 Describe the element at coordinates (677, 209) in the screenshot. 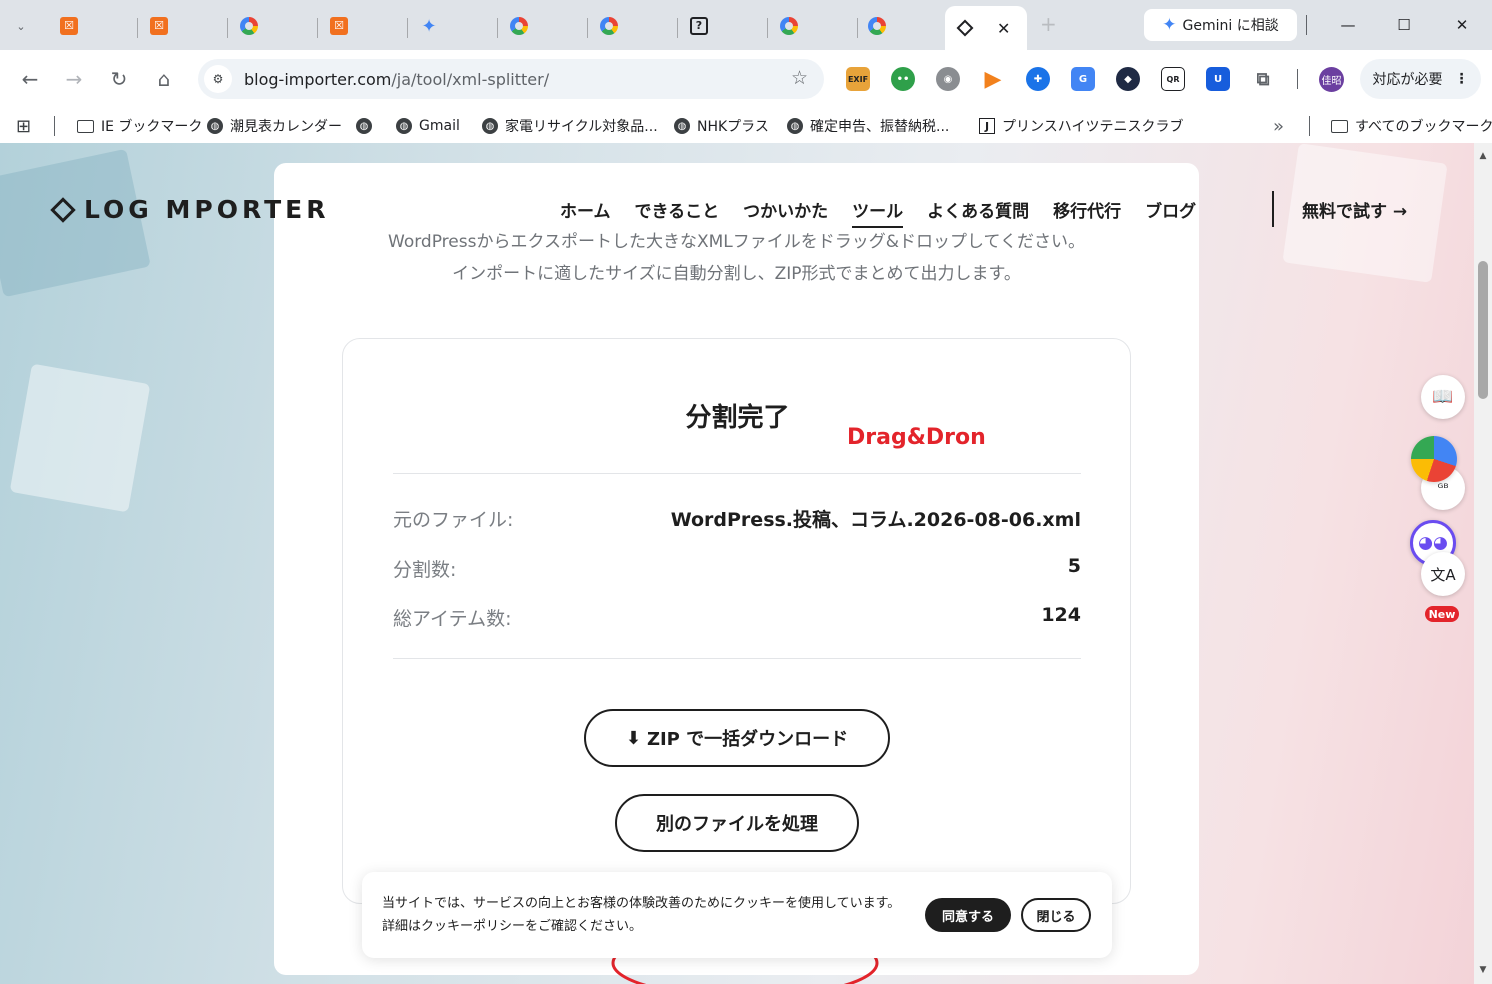

I see `nav-features: できること` at that location.